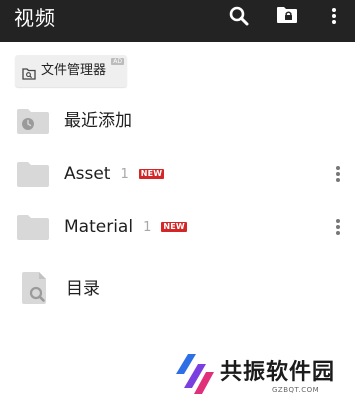  I want to click on folder-search-icon, so click(29, 72).